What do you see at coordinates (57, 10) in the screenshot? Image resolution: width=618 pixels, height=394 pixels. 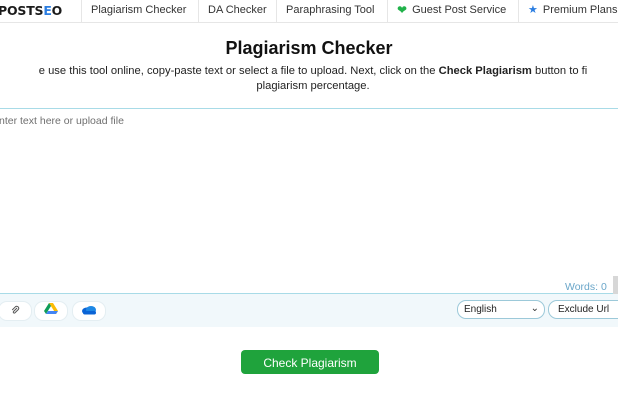 I see `logo-text-end: O` at bounding box center [57, 10].